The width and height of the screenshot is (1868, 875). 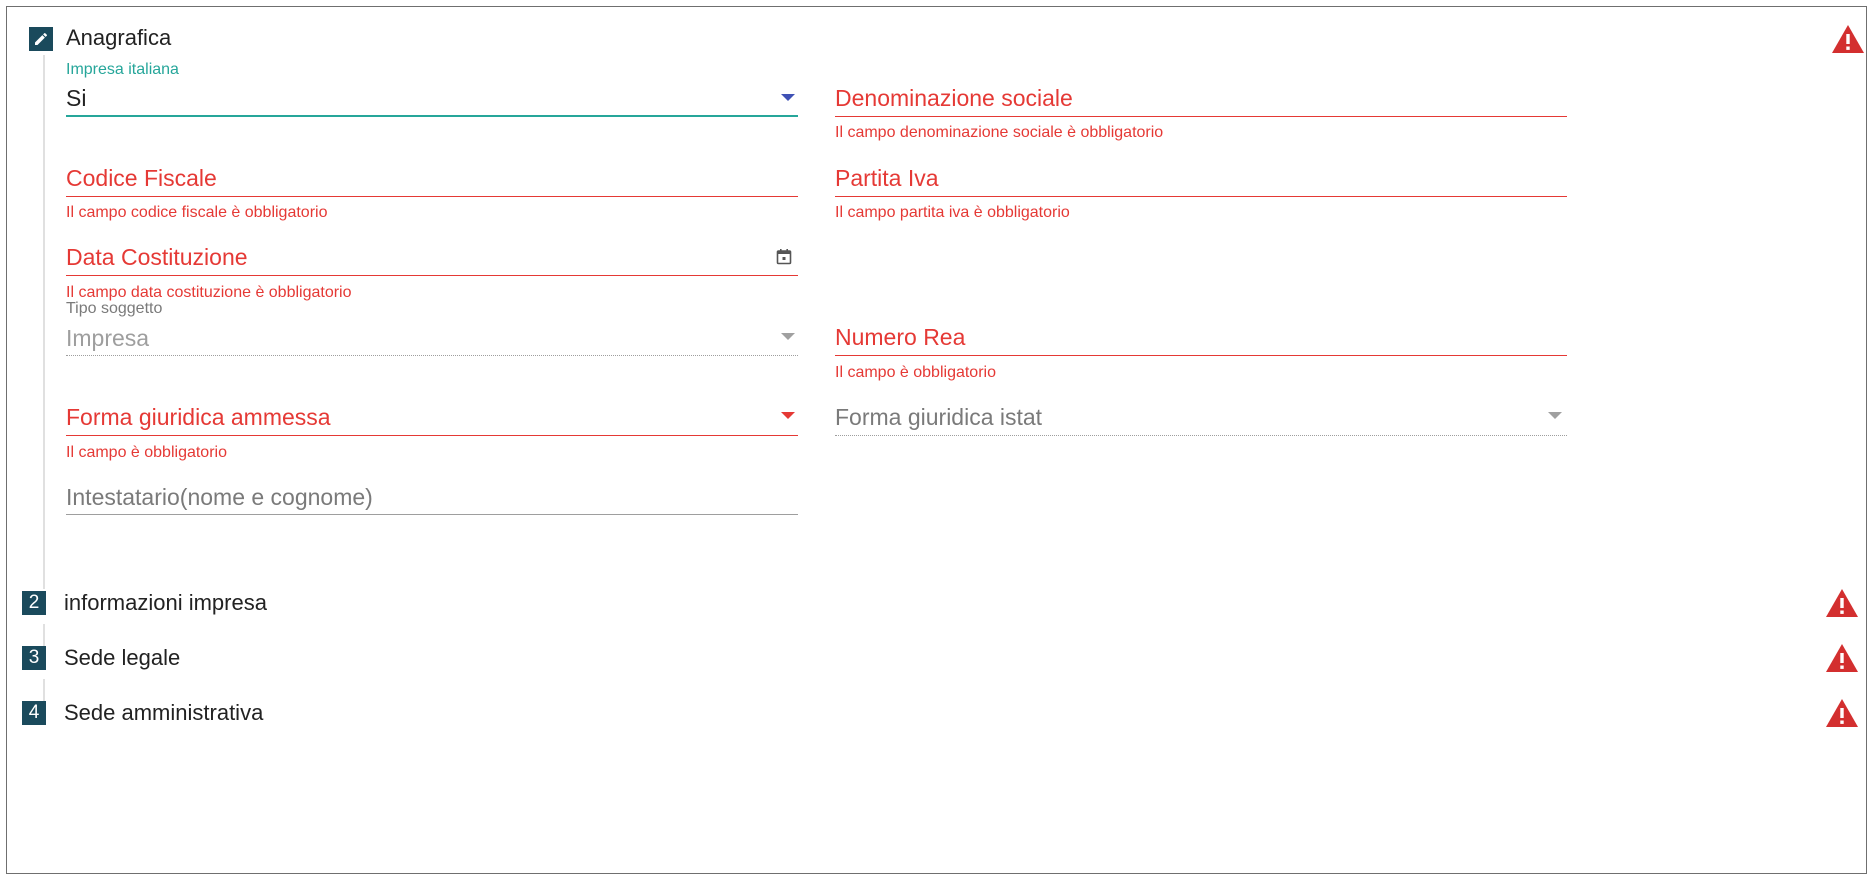 I want to click on codice-fiscale-label: Codice Fiscale, so click(x=141, y=178).